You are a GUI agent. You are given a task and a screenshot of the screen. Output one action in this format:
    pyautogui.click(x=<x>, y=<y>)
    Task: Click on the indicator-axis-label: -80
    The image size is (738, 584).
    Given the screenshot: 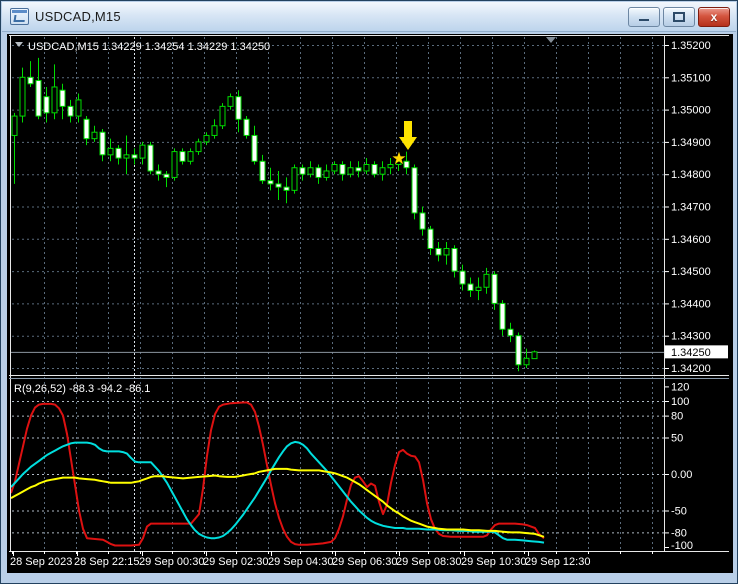 What is the action you would take?
    pyautogui.click(x=679, y=533)
    